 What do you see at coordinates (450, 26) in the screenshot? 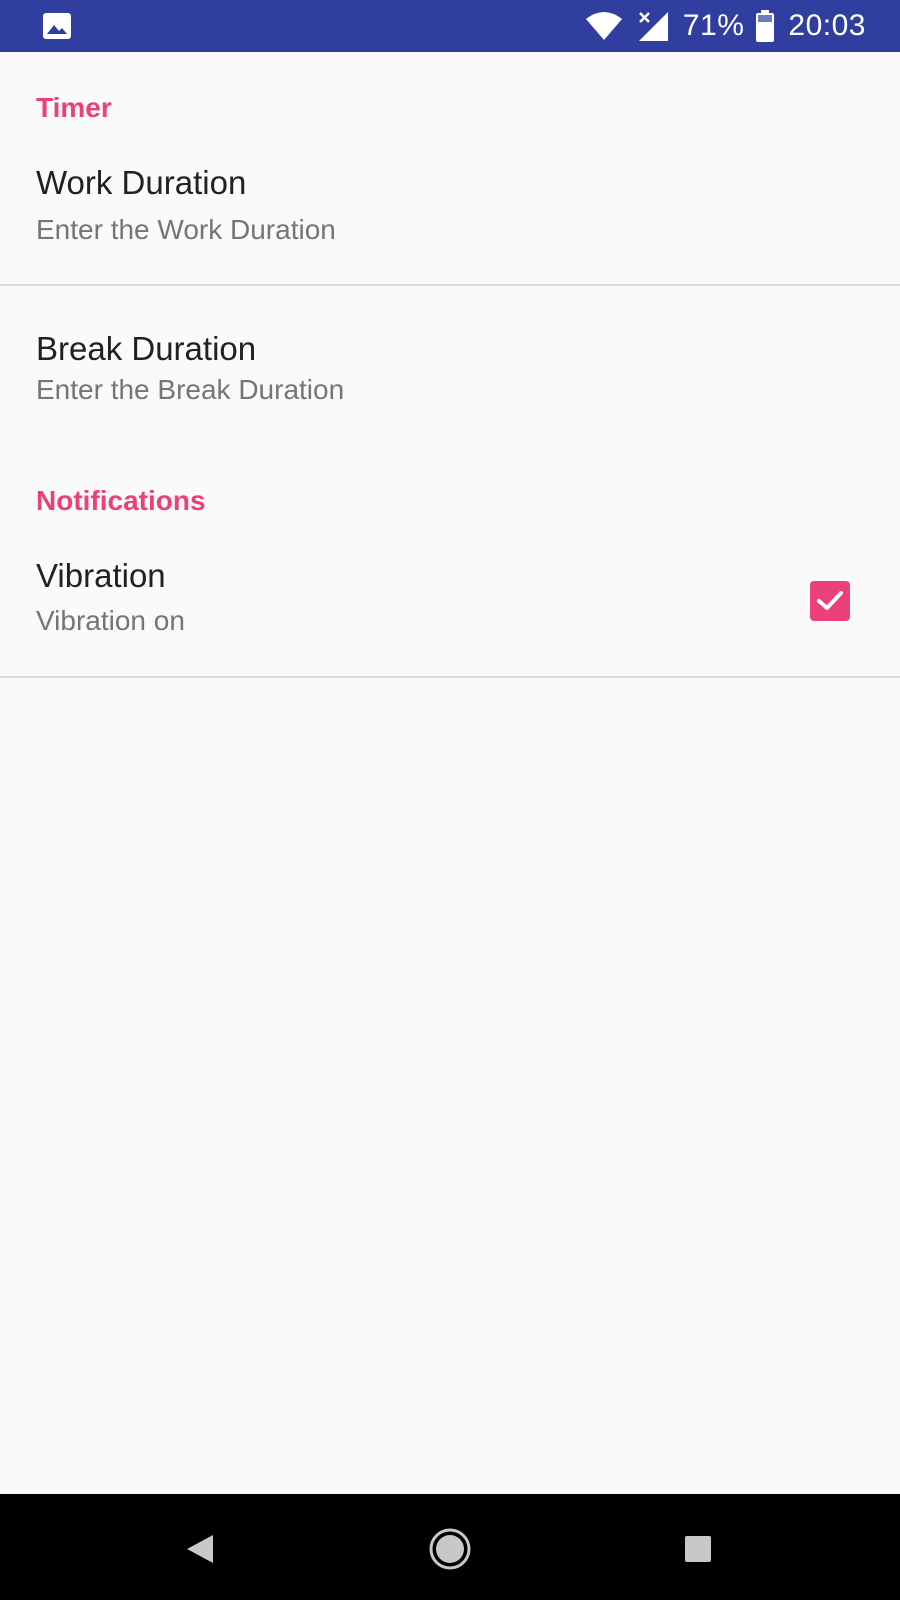
I see `status-bar: 71% 20:03` at bounding box center [450, 26].